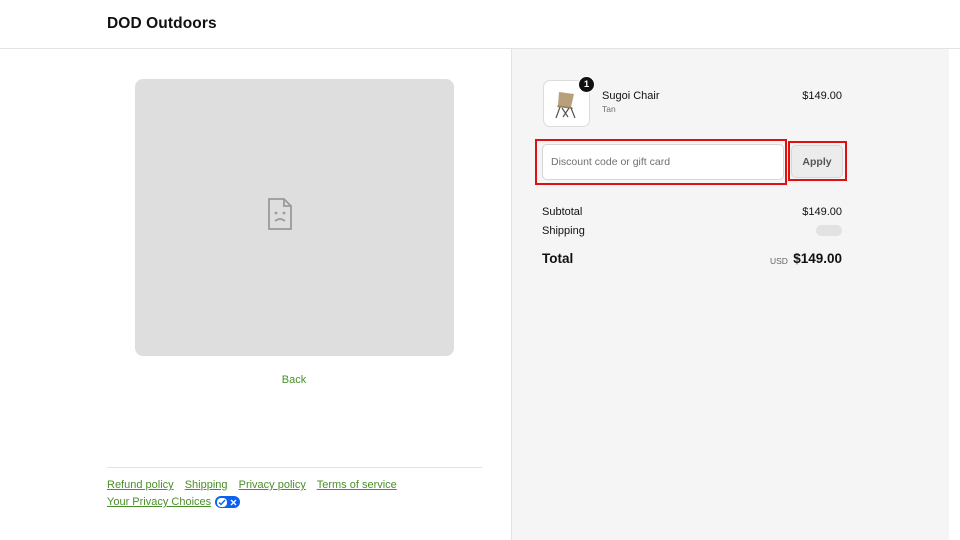 Image resolution: width=960 pixels, height=540 pixels. I want to click on shipping-policy-link: Shipping, so click(206, 485).